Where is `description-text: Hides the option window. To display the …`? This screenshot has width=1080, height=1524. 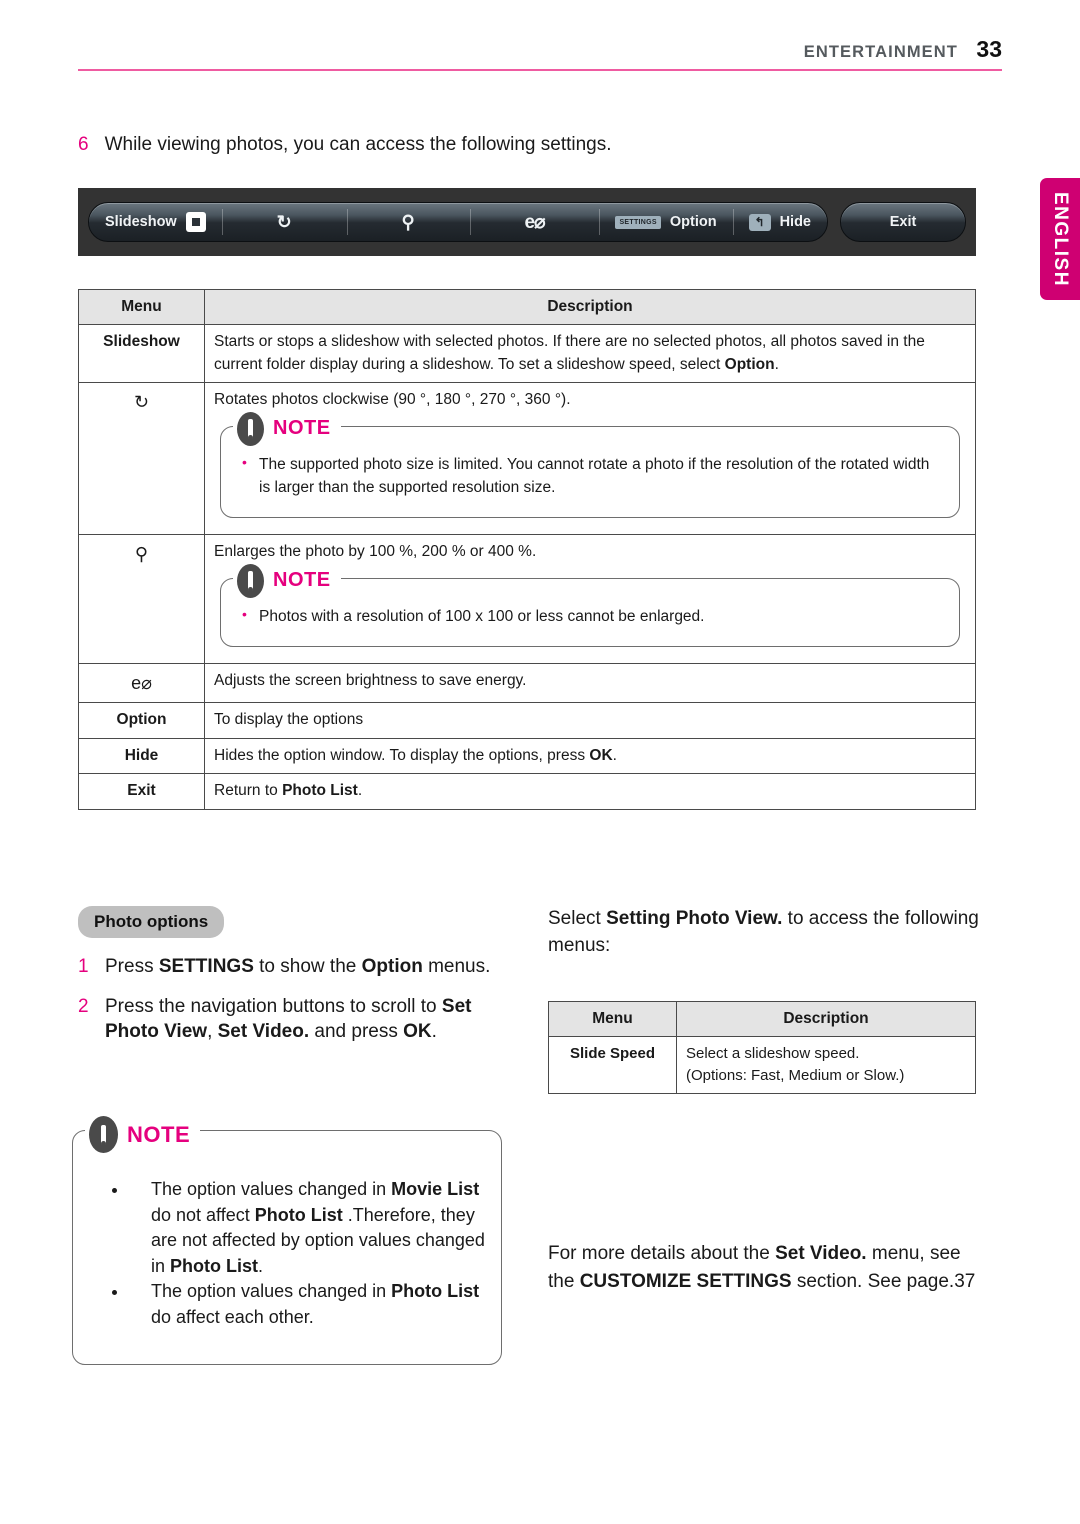
description-text: Hides the option window. To display the … is located at coordinates (415, 755).